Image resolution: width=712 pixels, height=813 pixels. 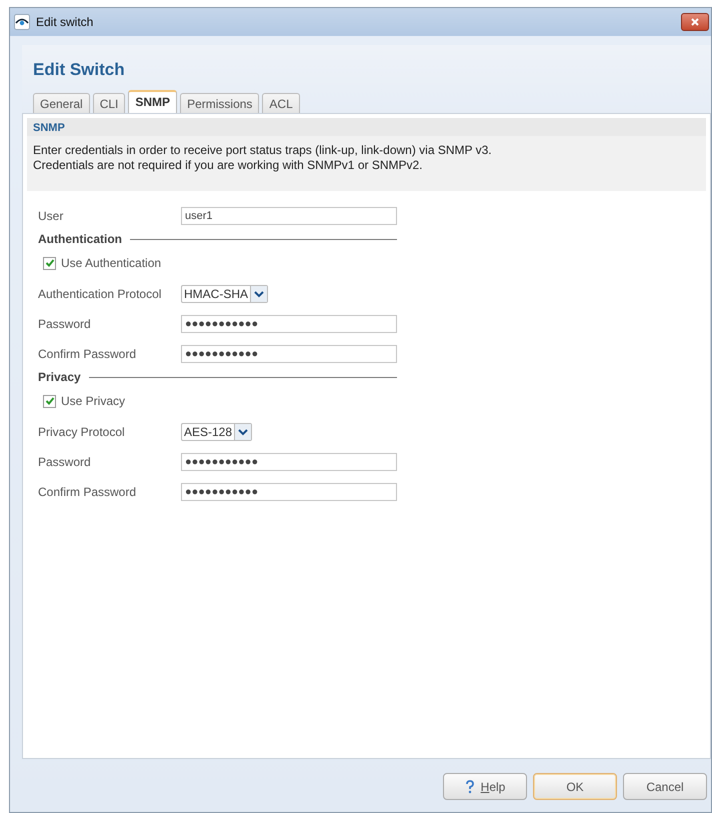 I want to click on tab: SNMP, so click(x=153, y=101).